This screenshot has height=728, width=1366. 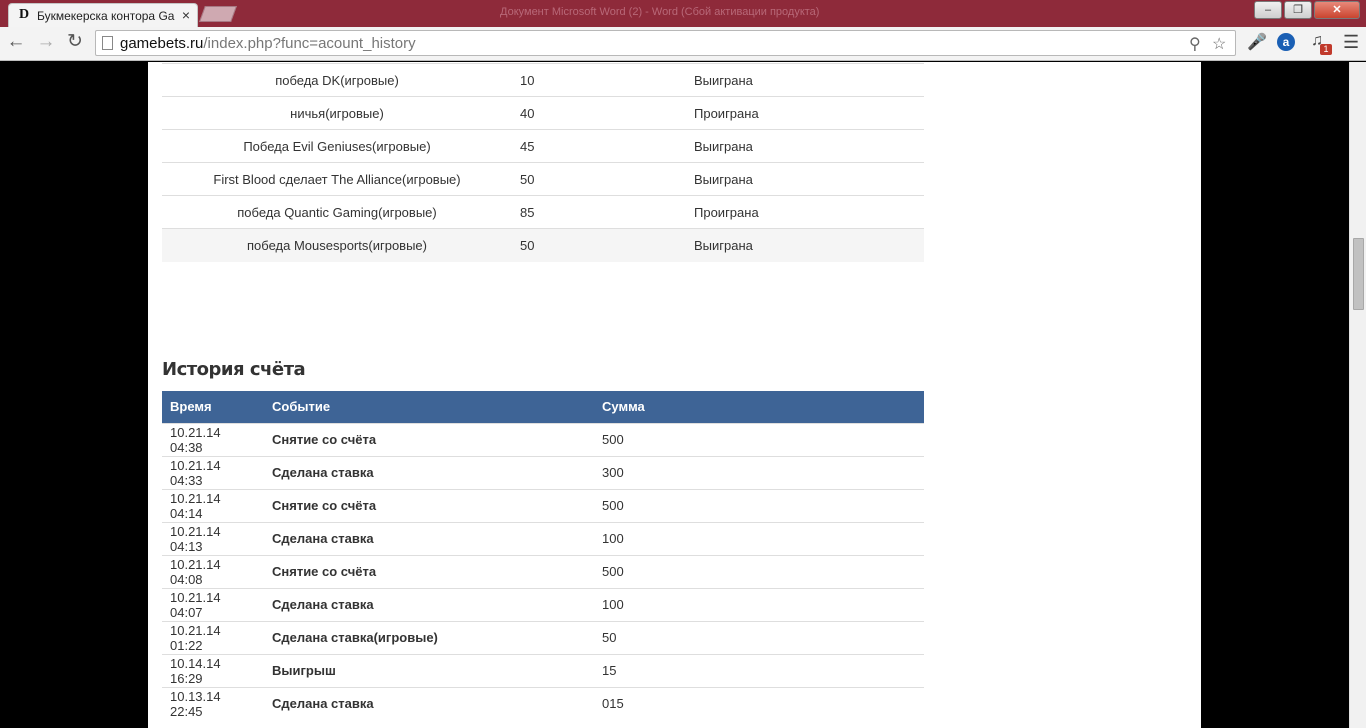 What do you see at coordinates (759, 637) in the screenshot?
I see `history-amount: 50` at bounding box center [759, 637].